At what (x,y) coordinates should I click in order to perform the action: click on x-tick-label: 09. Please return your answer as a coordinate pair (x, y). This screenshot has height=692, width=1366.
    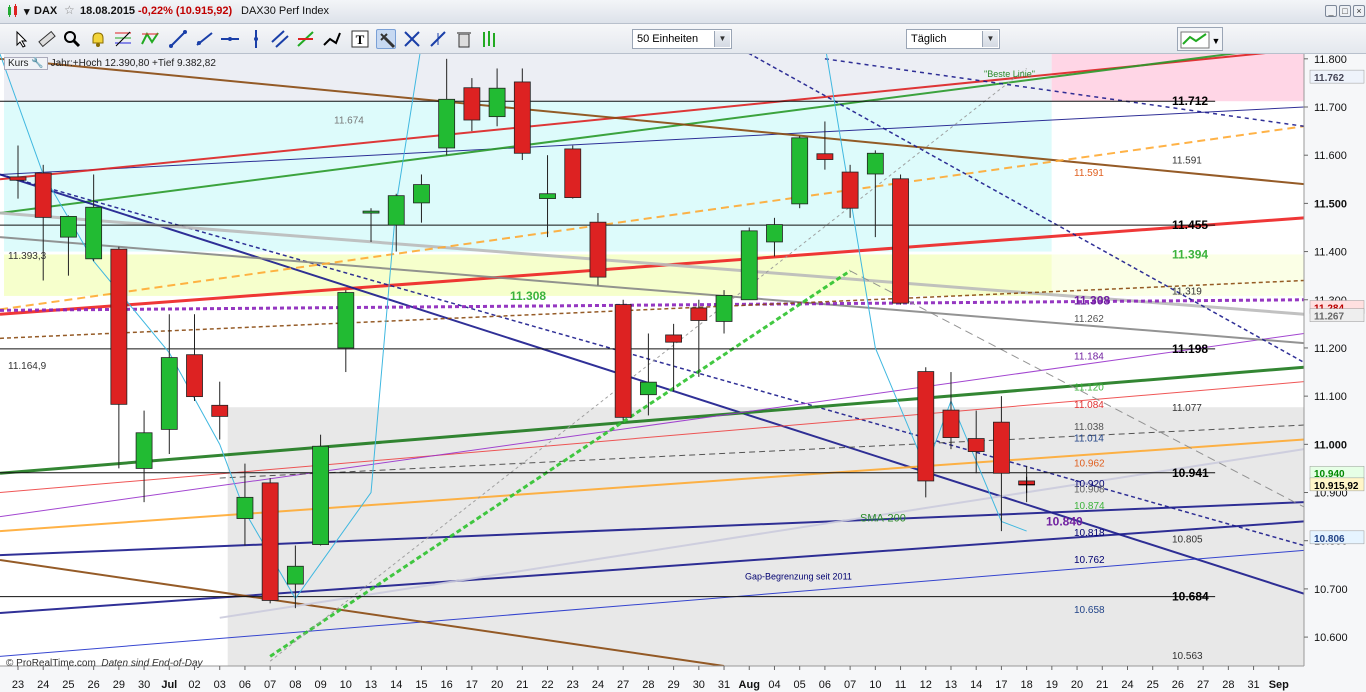
    Looking at the image, I should click on (320, 685).